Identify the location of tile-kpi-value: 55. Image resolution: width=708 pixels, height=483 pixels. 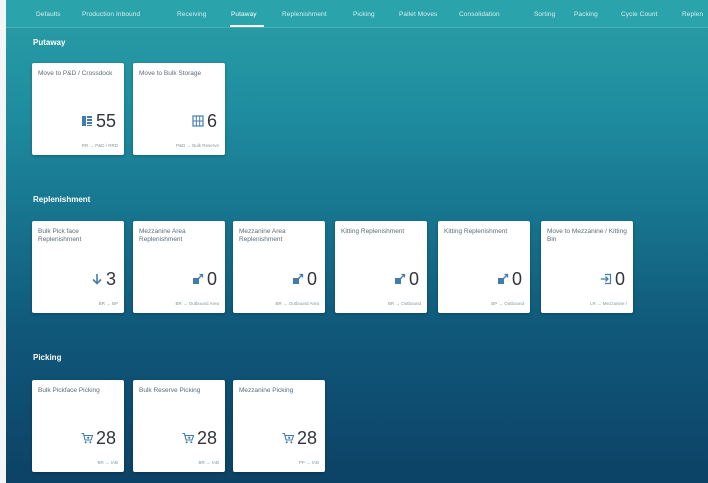
(105, 121).